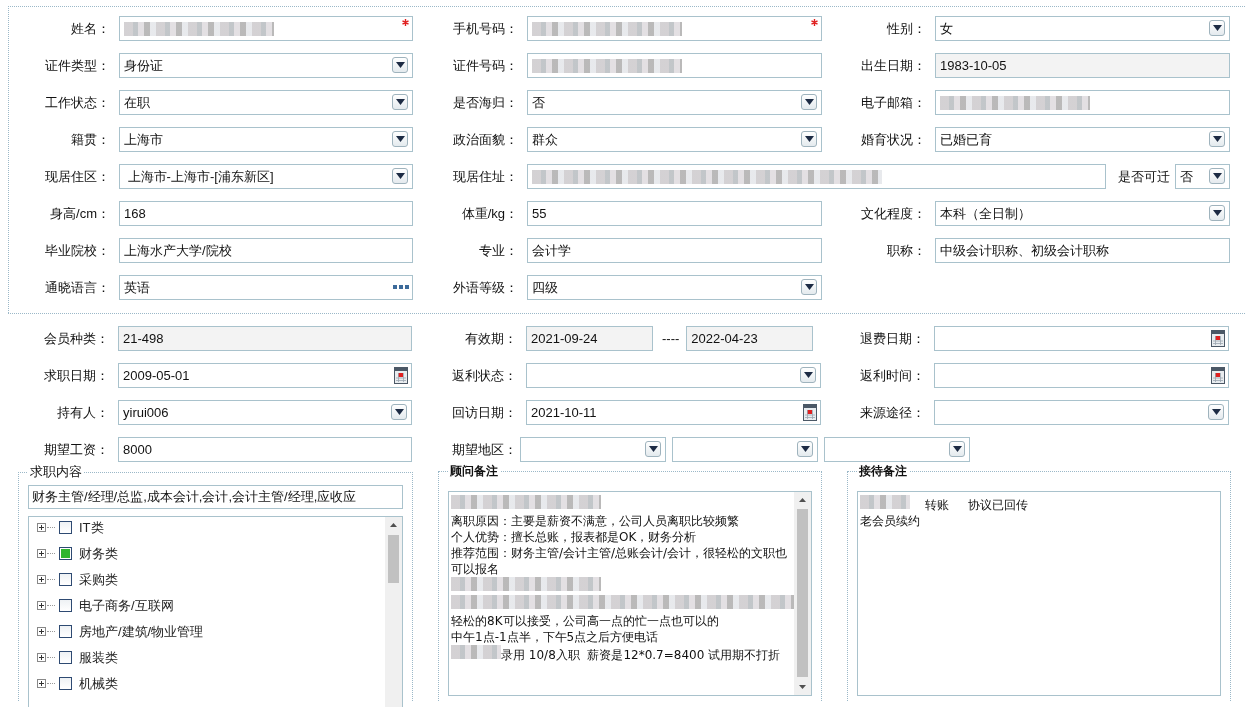  What do you see at coordinates (1082, 250) in the screenshot?
I see `text-field: 中级会计职称、初级会计职称` at bounding box center [1082, 250].